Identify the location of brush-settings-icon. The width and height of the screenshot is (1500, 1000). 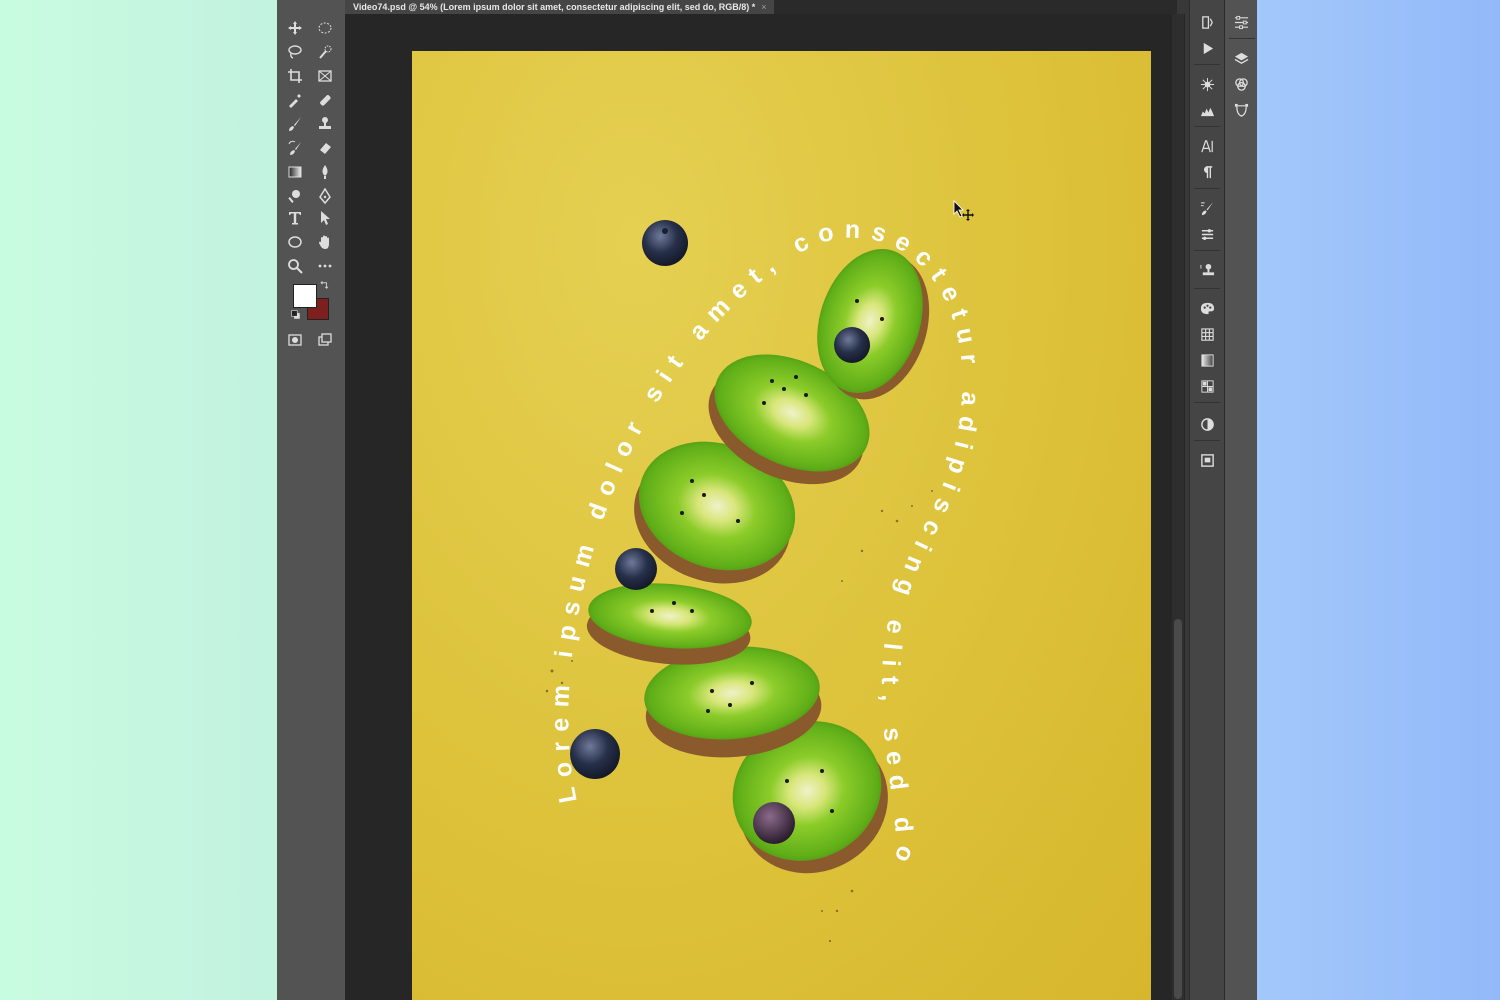
(1207, 208).